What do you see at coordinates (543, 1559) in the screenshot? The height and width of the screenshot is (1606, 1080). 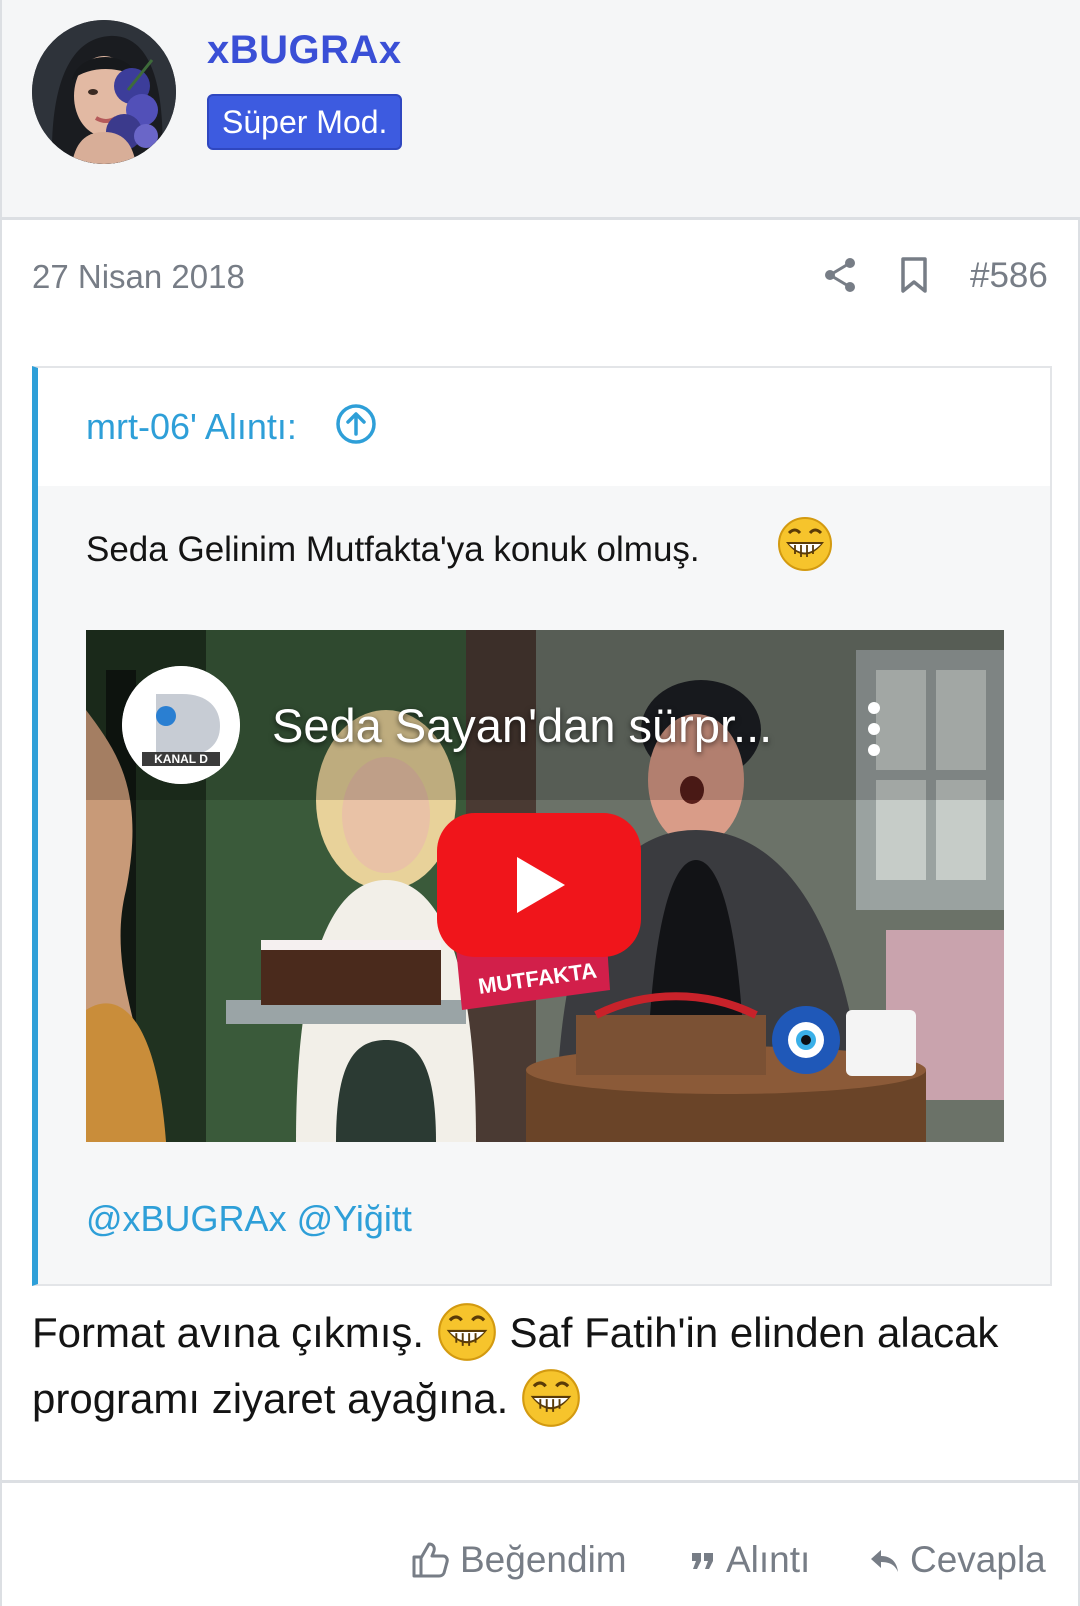 I see `like-label: Beğendim` at bounding box center [543, 1559].